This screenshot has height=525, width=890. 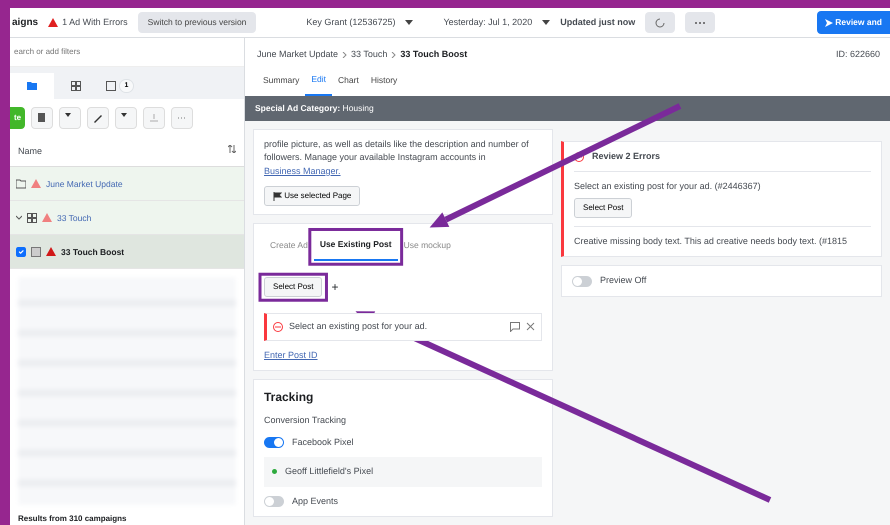 What do you see at coordinates (315, 501) in the screenshot?
I see `toggle-label: App Events` at bounding box center [315, 501].